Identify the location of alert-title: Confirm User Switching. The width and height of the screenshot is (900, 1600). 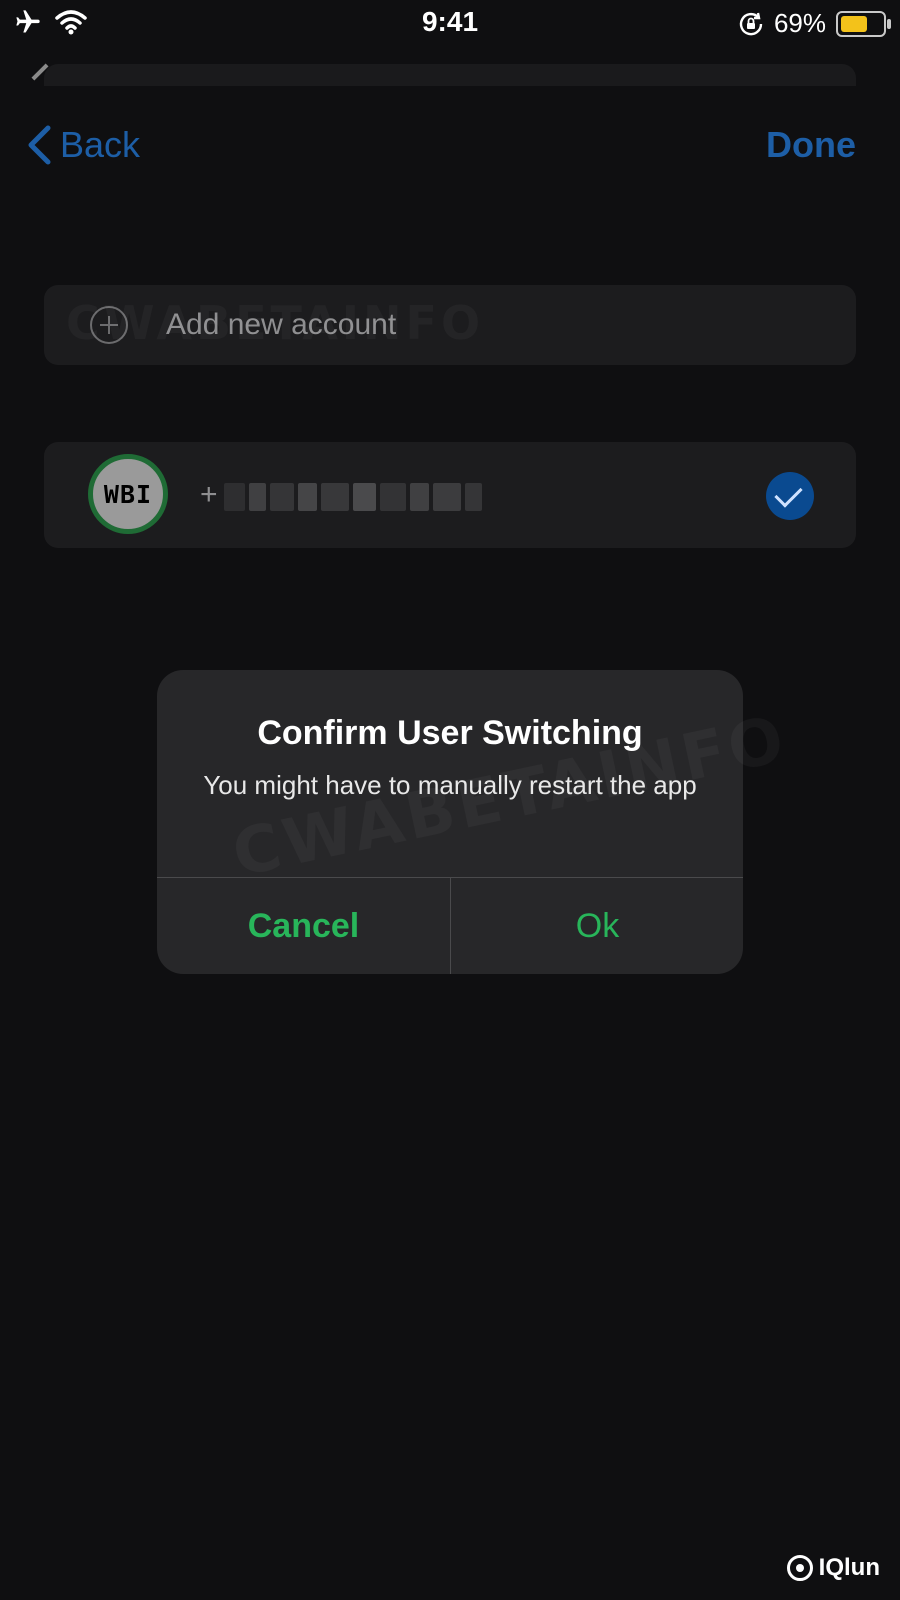
(450, 733).